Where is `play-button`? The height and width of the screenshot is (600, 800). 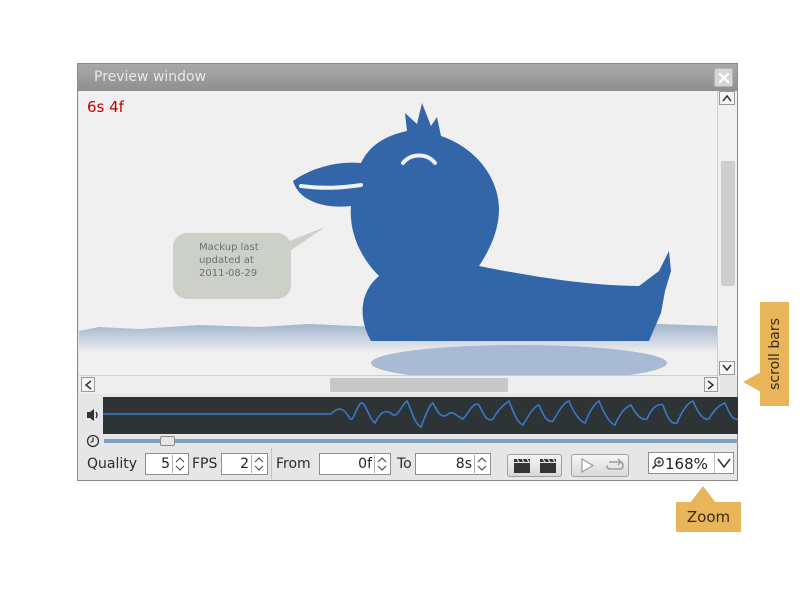
play-button is located at coordinates (587, 465).